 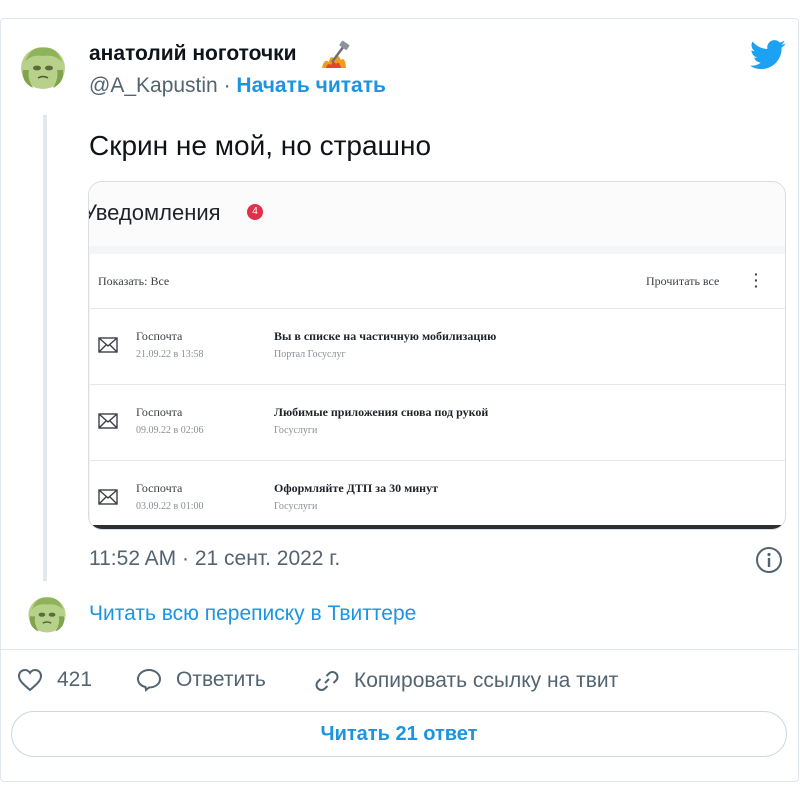 What do you see at coordinates (54, 680) in the screenshot?
I see `like-button: 421` at bounding box center [54, 680].